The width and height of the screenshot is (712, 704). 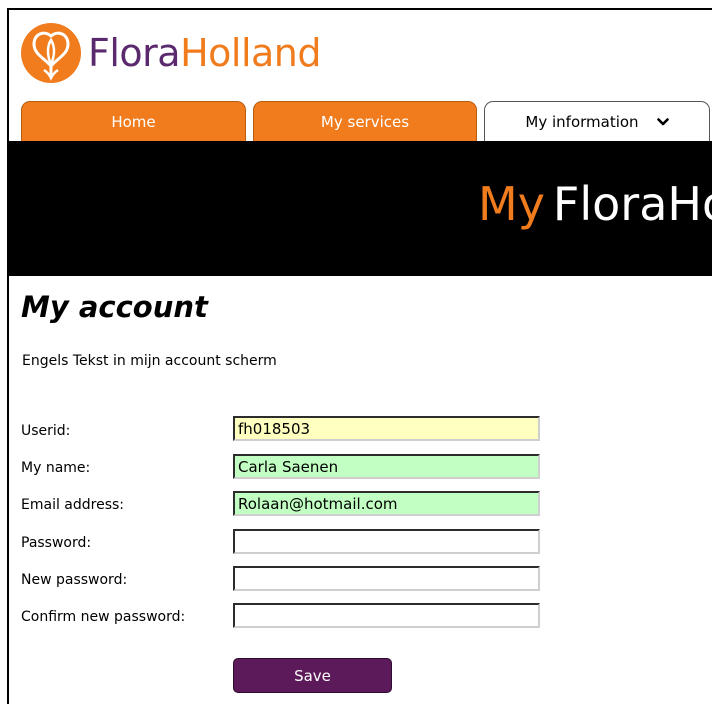 I want to click on email-field, so click(x=386, y=503).